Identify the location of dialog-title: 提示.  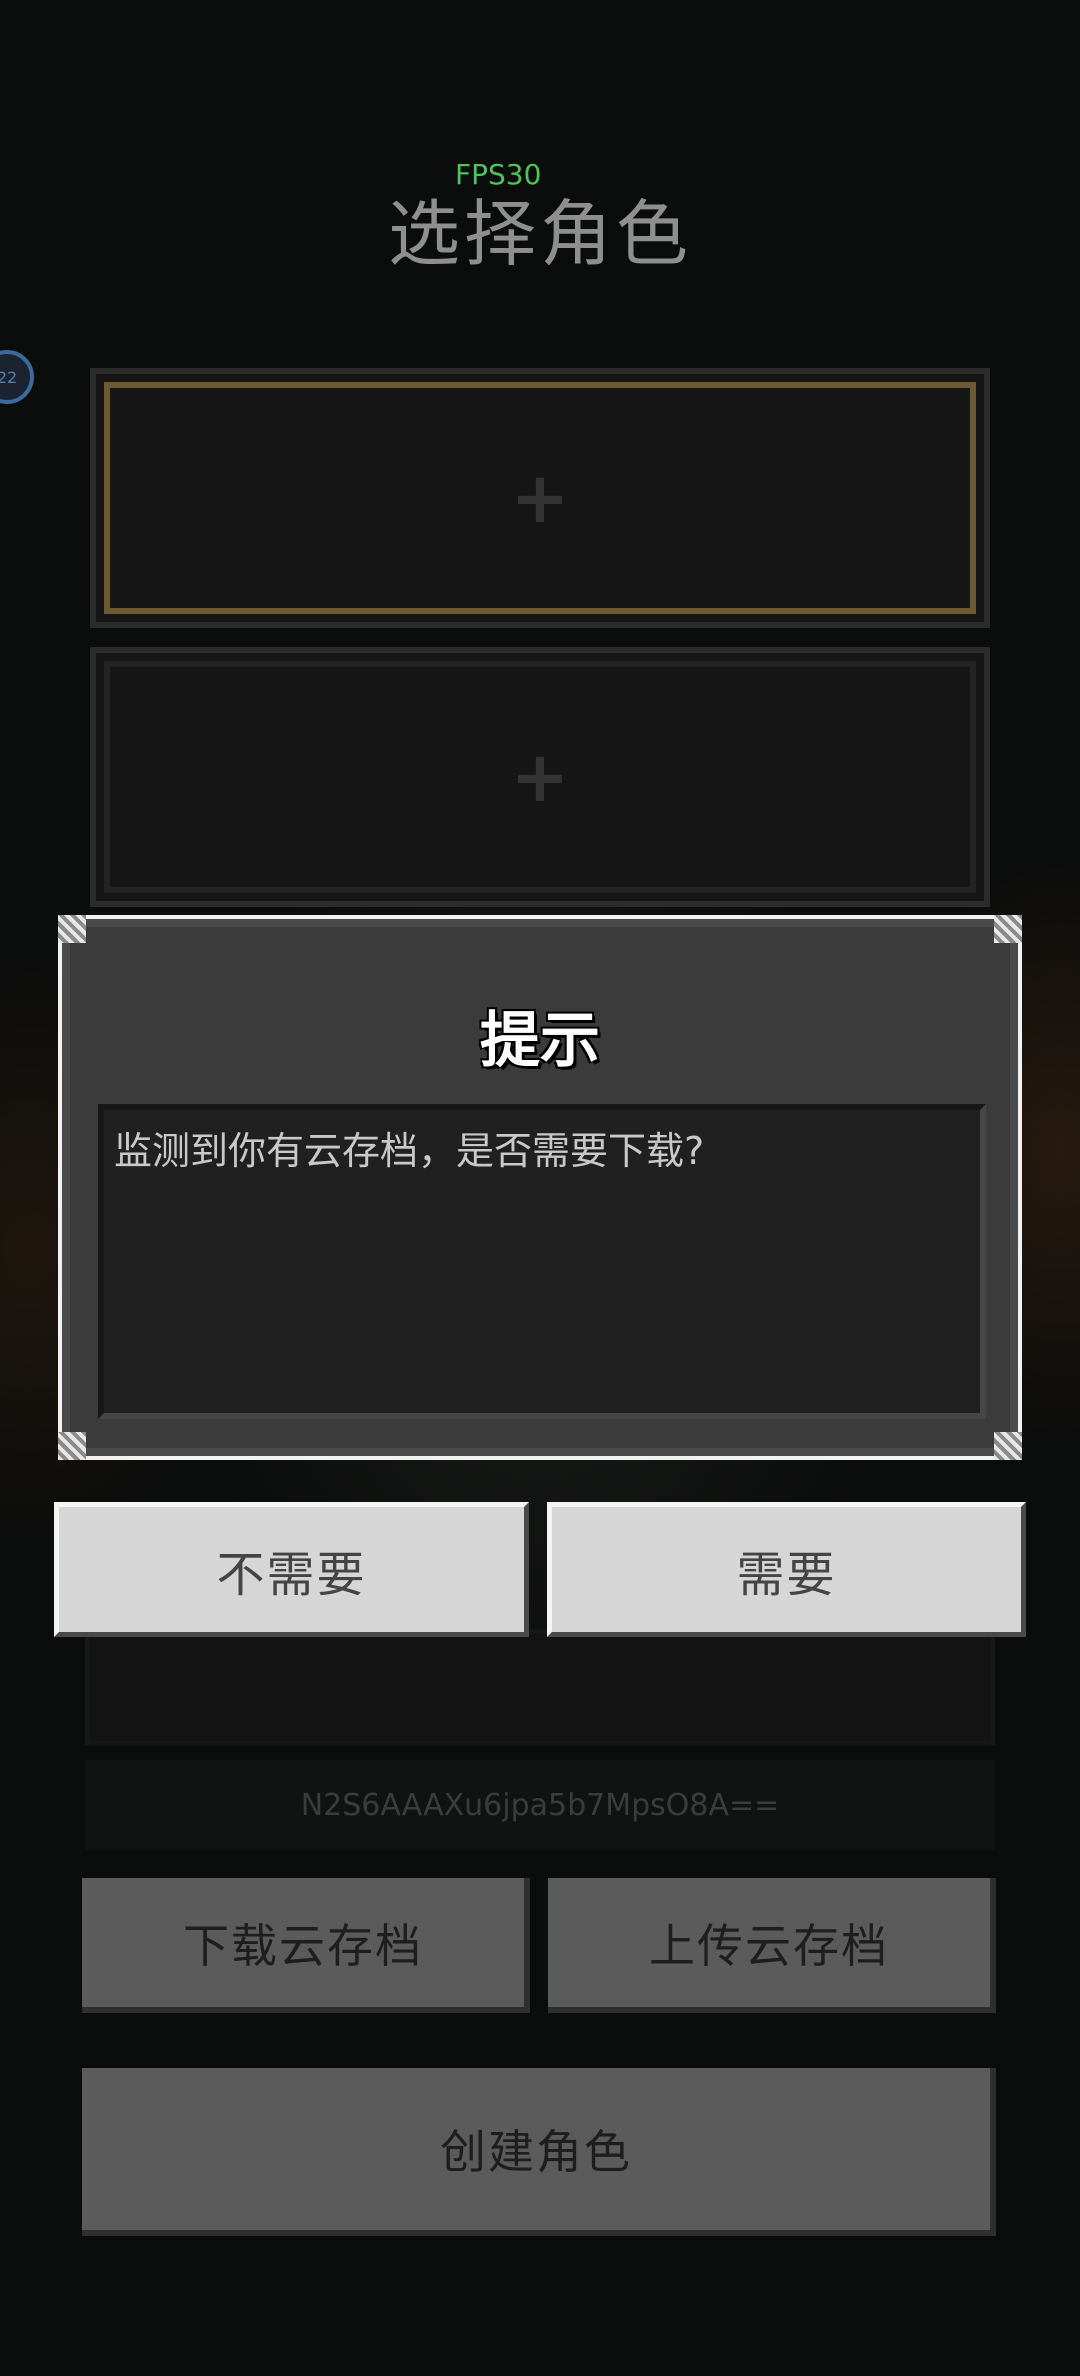
(540, 1041).